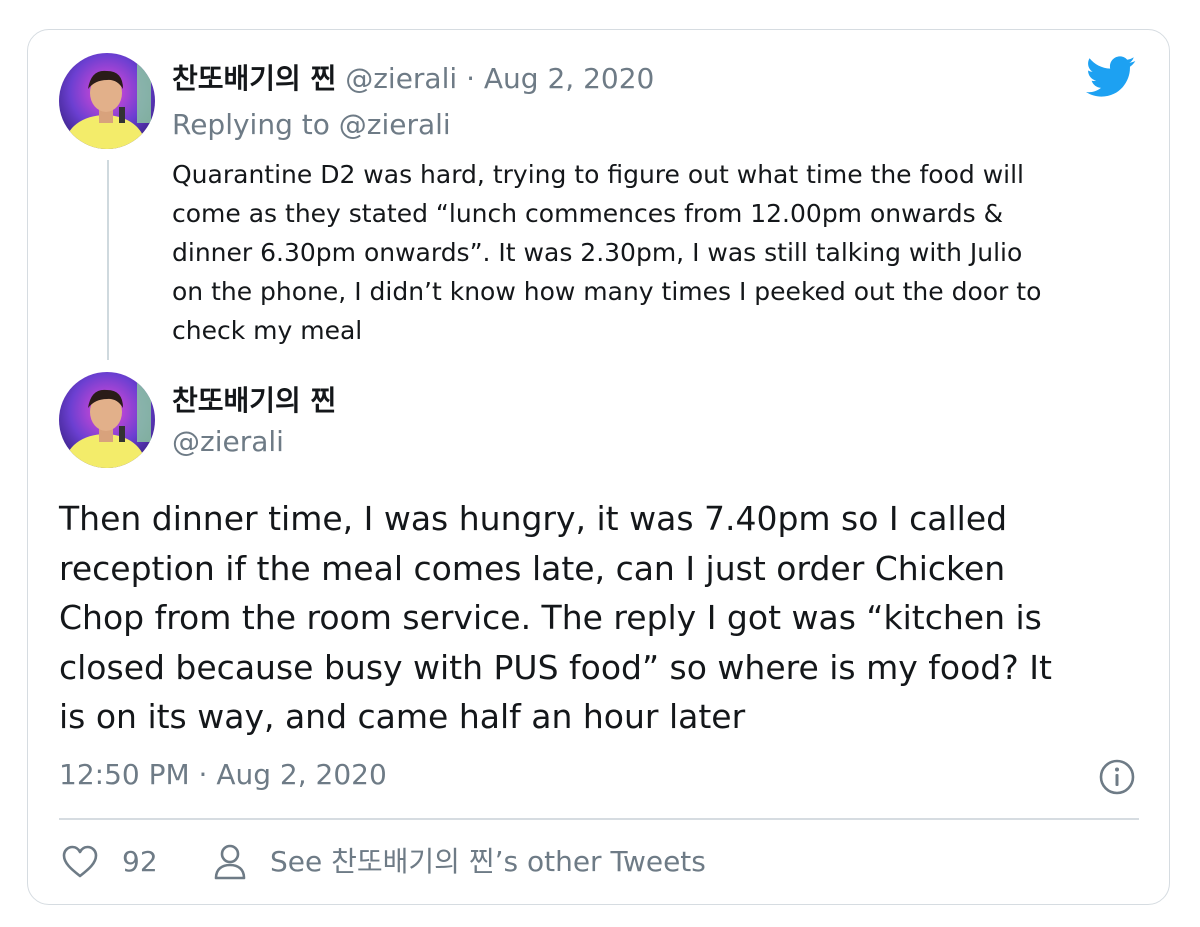 The image size is (1200, 927). I want to click on see-other-tweets-link: See 찬또배기의 찐’s other Tweets, so click(488, 862).